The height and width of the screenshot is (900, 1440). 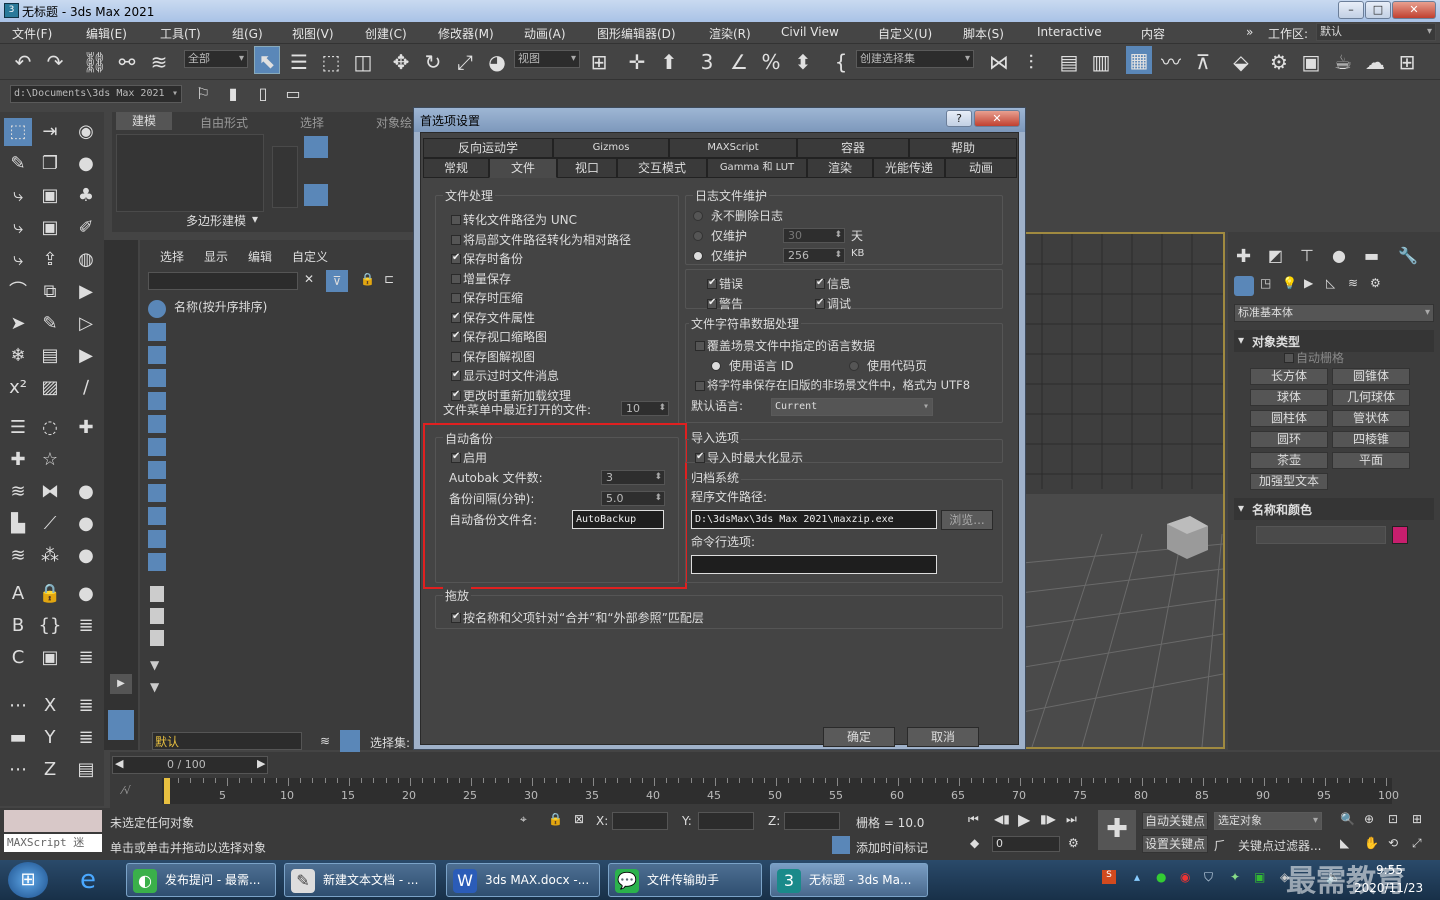 I want to click on box-icon: ▣, so click(x=50, y=196).